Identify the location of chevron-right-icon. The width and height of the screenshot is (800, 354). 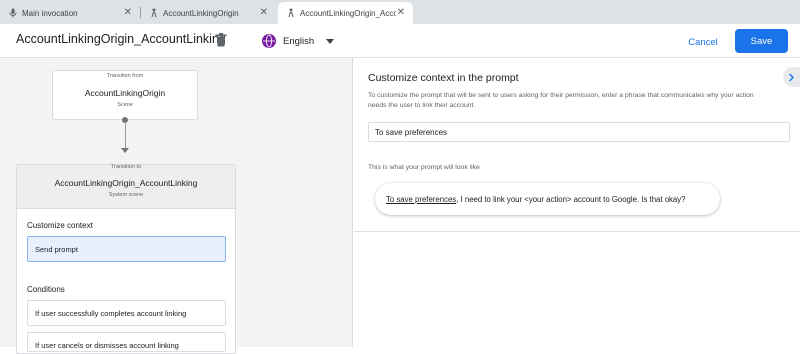
(791, 77).